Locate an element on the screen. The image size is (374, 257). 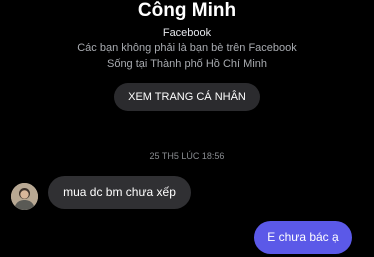
view-profile-button: XEM TRANG CÁ NHÂN is located at coordinates (187, 97).